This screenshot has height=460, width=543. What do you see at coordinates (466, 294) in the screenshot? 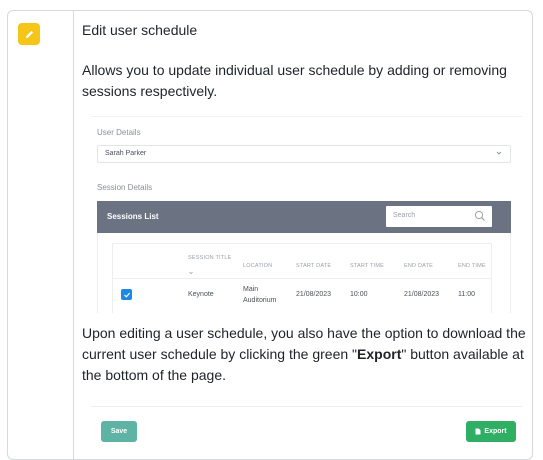
I see `cell-end-time: 11:00` at bounding box center [466, 294].